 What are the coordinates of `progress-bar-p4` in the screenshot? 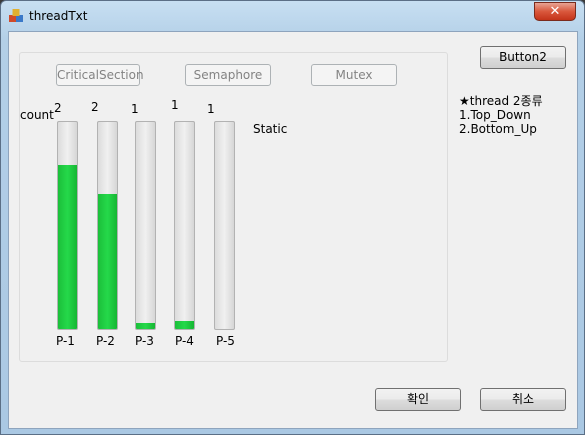 It's located at (184, 225).